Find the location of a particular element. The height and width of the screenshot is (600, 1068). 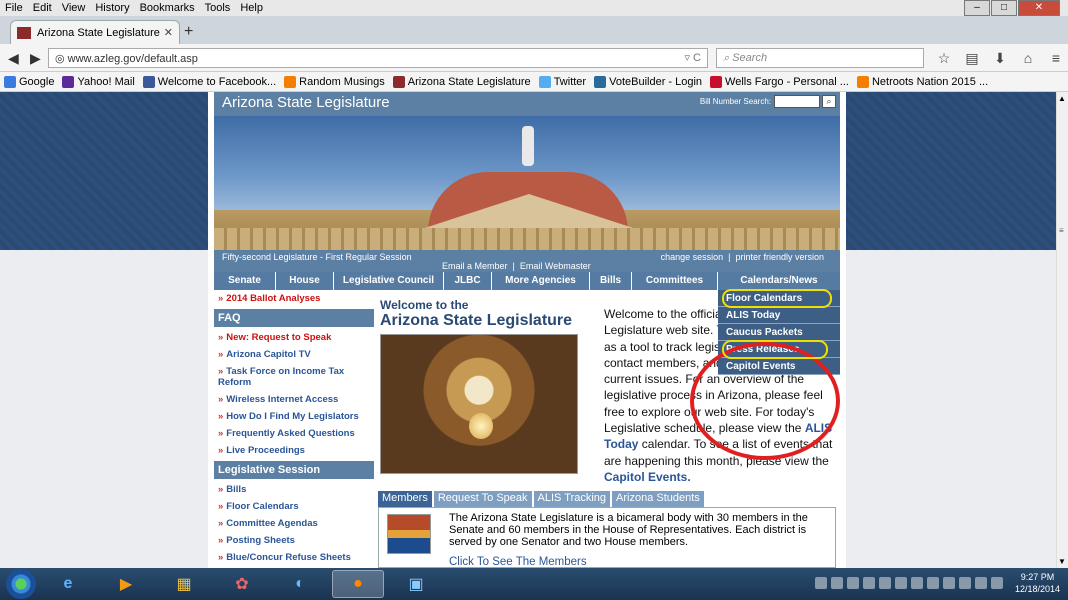

maximize-button: □ is located at coordinates (1004, 8).